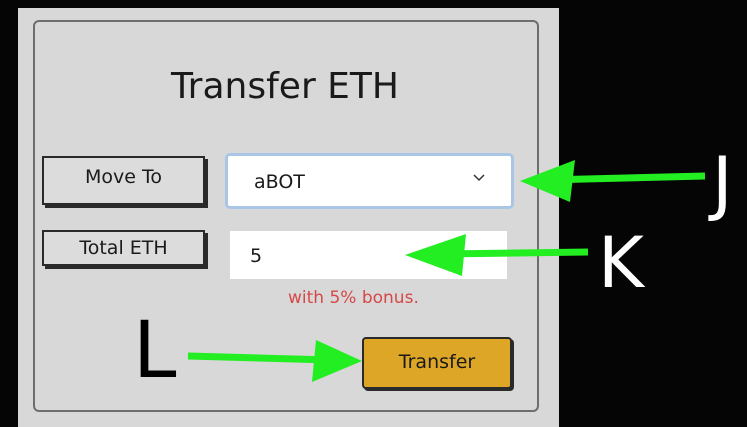  Describe the element at coordinates (123, 180) in the screenshot. I see `move-to-label: Move To` at that location.